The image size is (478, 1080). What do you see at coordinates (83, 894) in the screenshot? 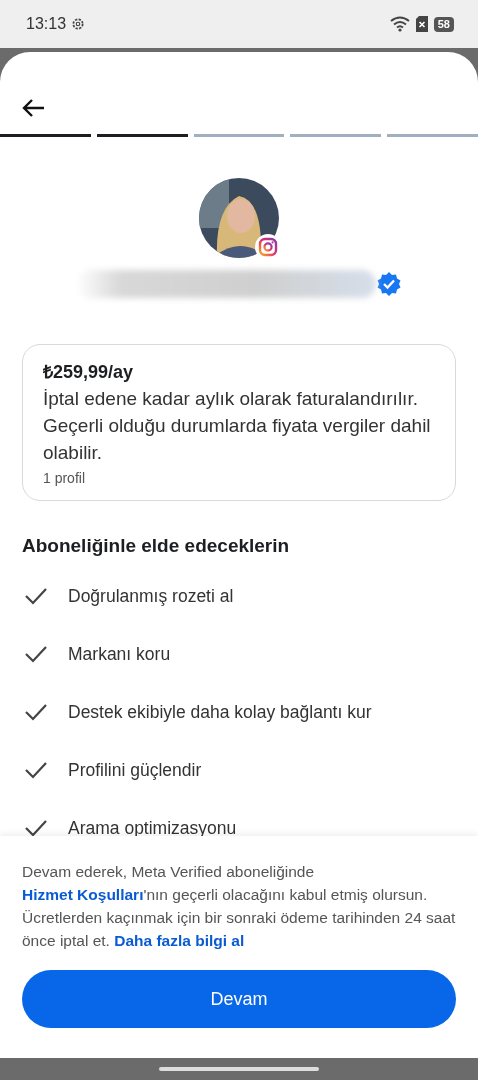
I see `terms-link: Hizmet Koşulları` at bounding box center [83, 894].